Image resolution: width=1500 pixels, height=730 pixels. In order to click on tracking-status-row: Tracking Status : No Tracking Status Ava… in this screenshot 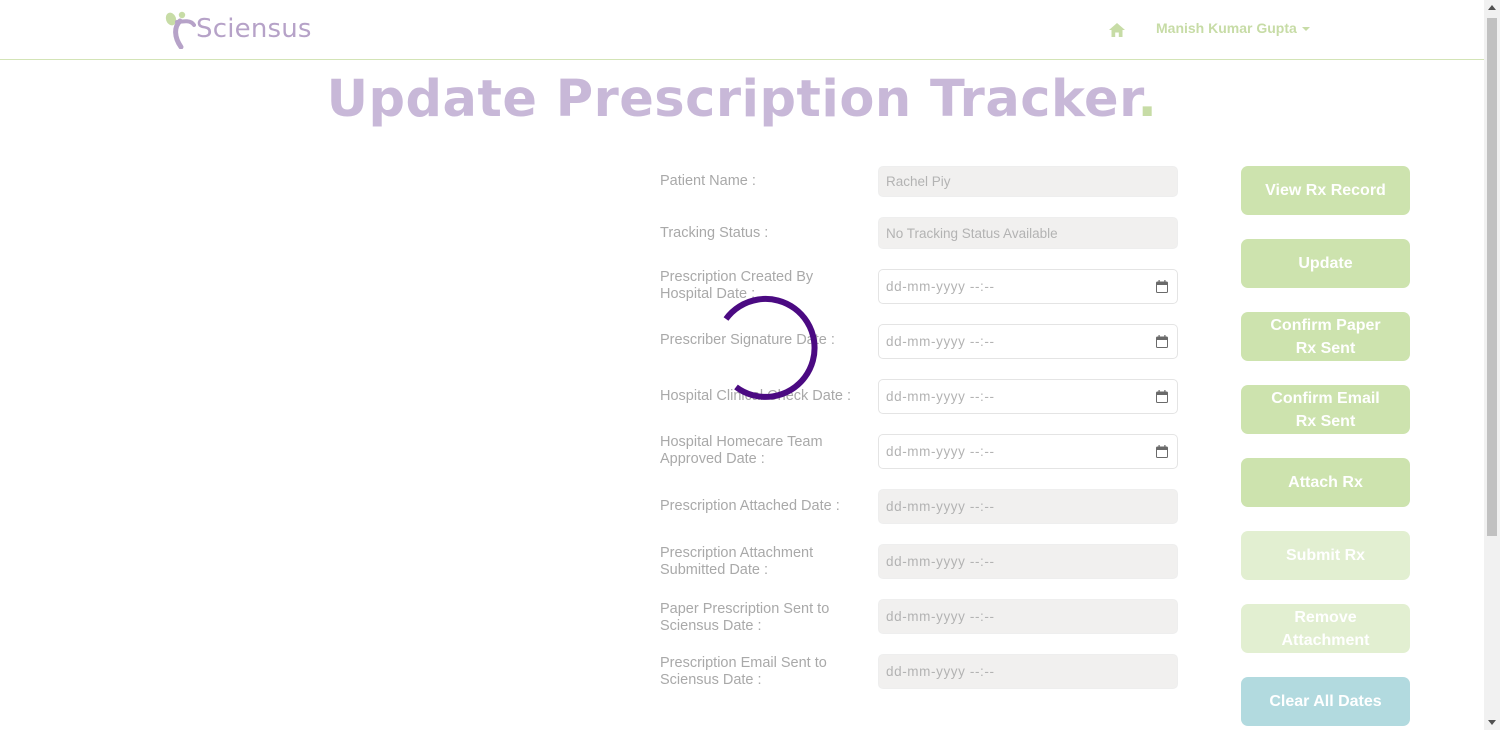, I will do `click(920, 233)`.